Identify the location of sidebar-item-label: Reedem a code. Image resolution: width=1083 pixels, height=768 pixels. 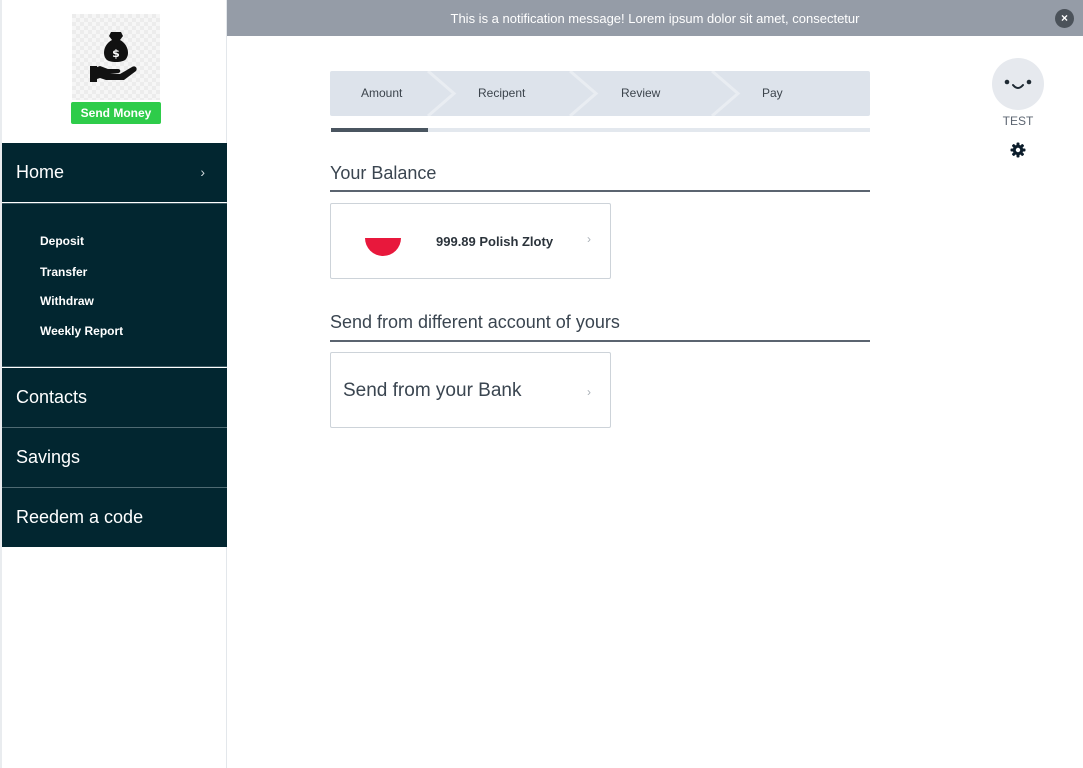
(80, 517).